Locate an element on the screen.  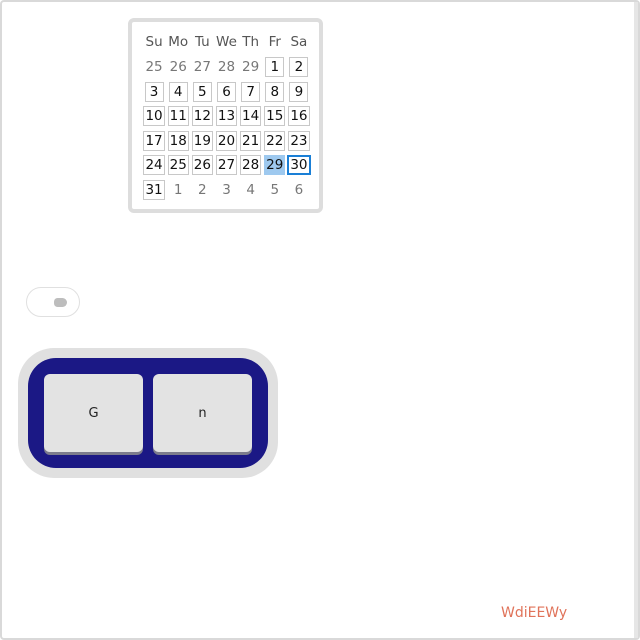
calendar-day: 16 is located at coordinates (299, 116).